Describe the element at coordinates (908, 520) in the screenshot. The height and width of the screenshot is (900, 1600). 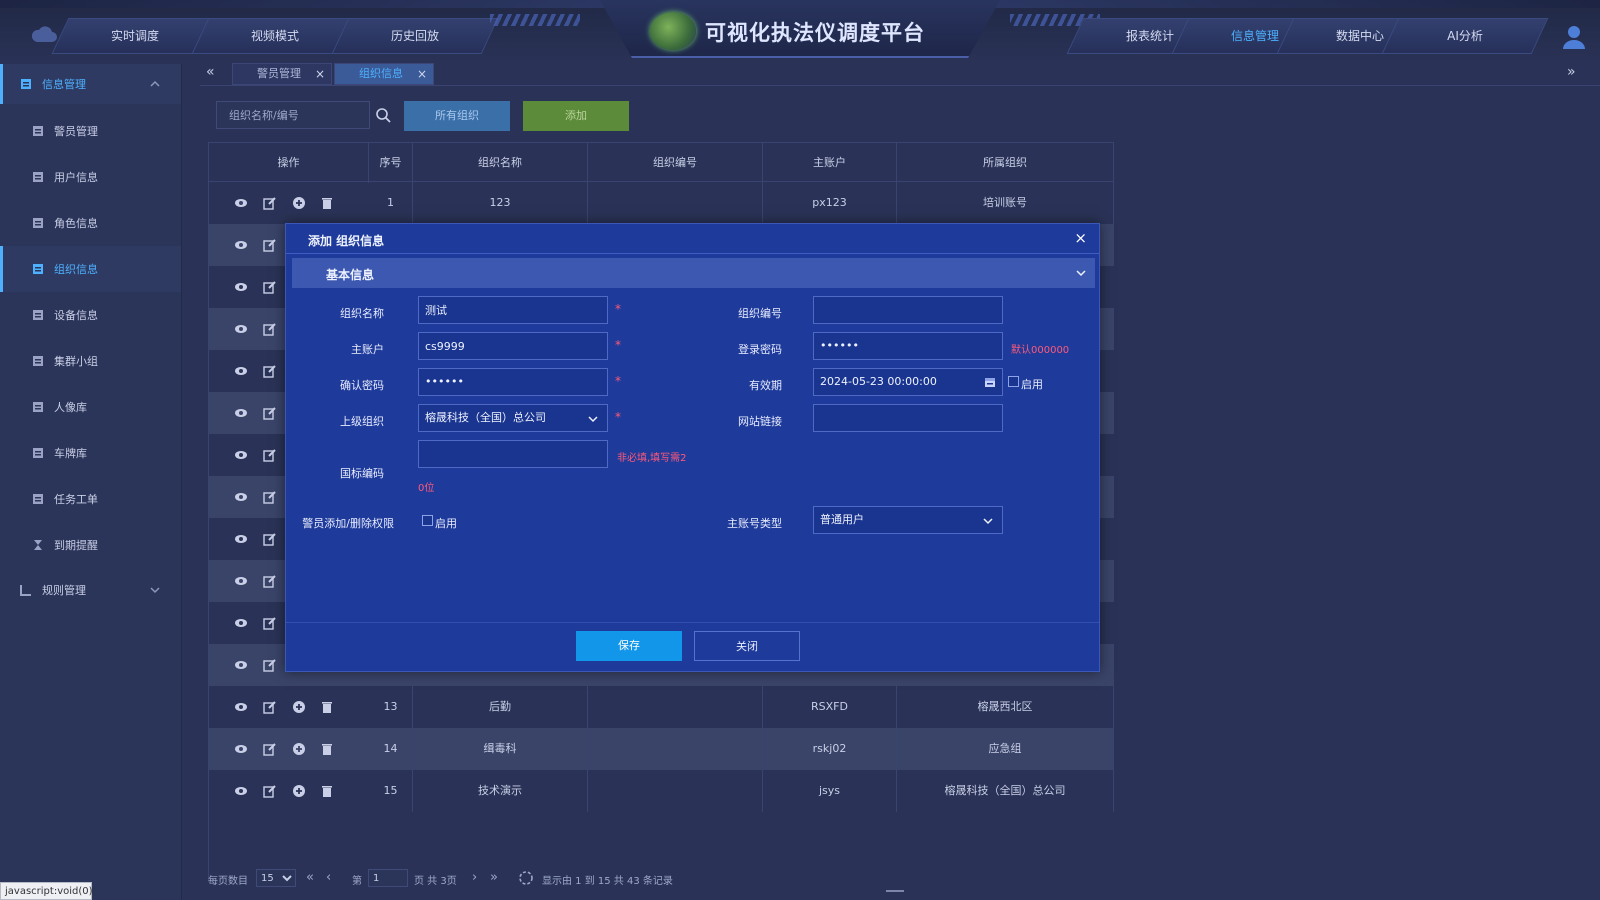
I see `account-type-select: 普通用户` at that location.